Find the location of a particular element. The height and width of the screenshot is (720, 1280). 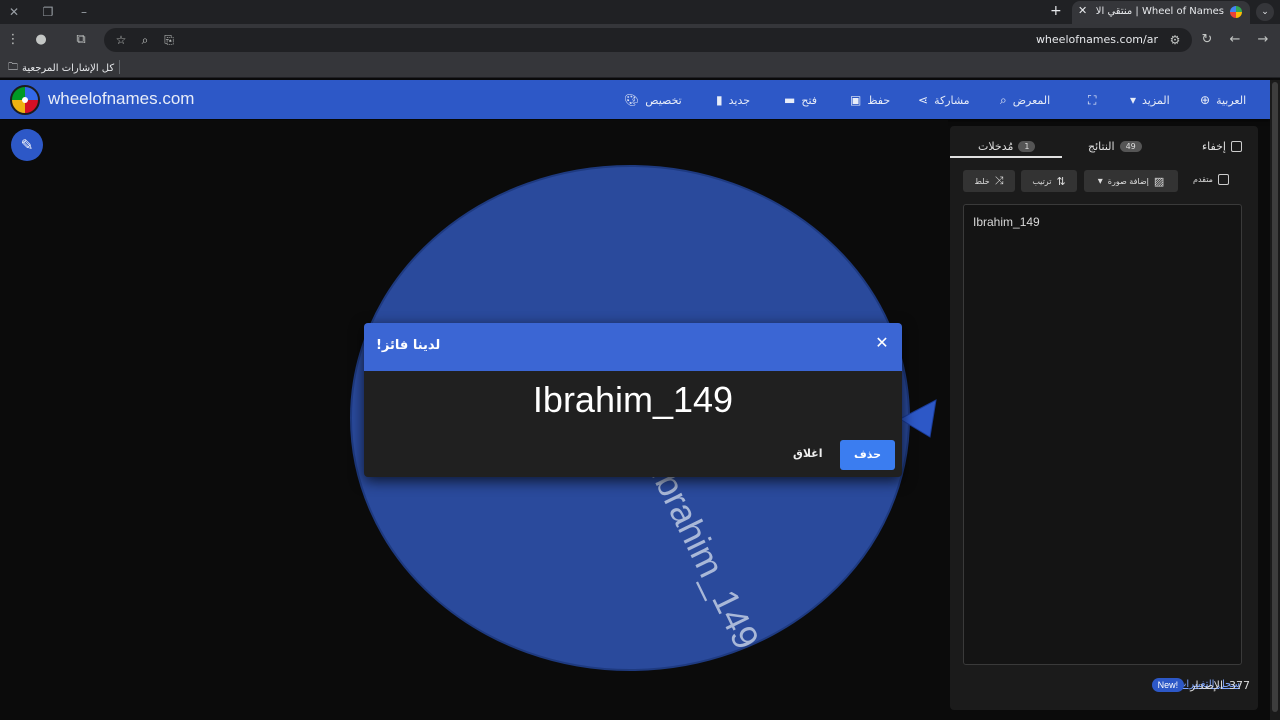

extensions-icon: ⧉ is located at coordinates (81, 40).